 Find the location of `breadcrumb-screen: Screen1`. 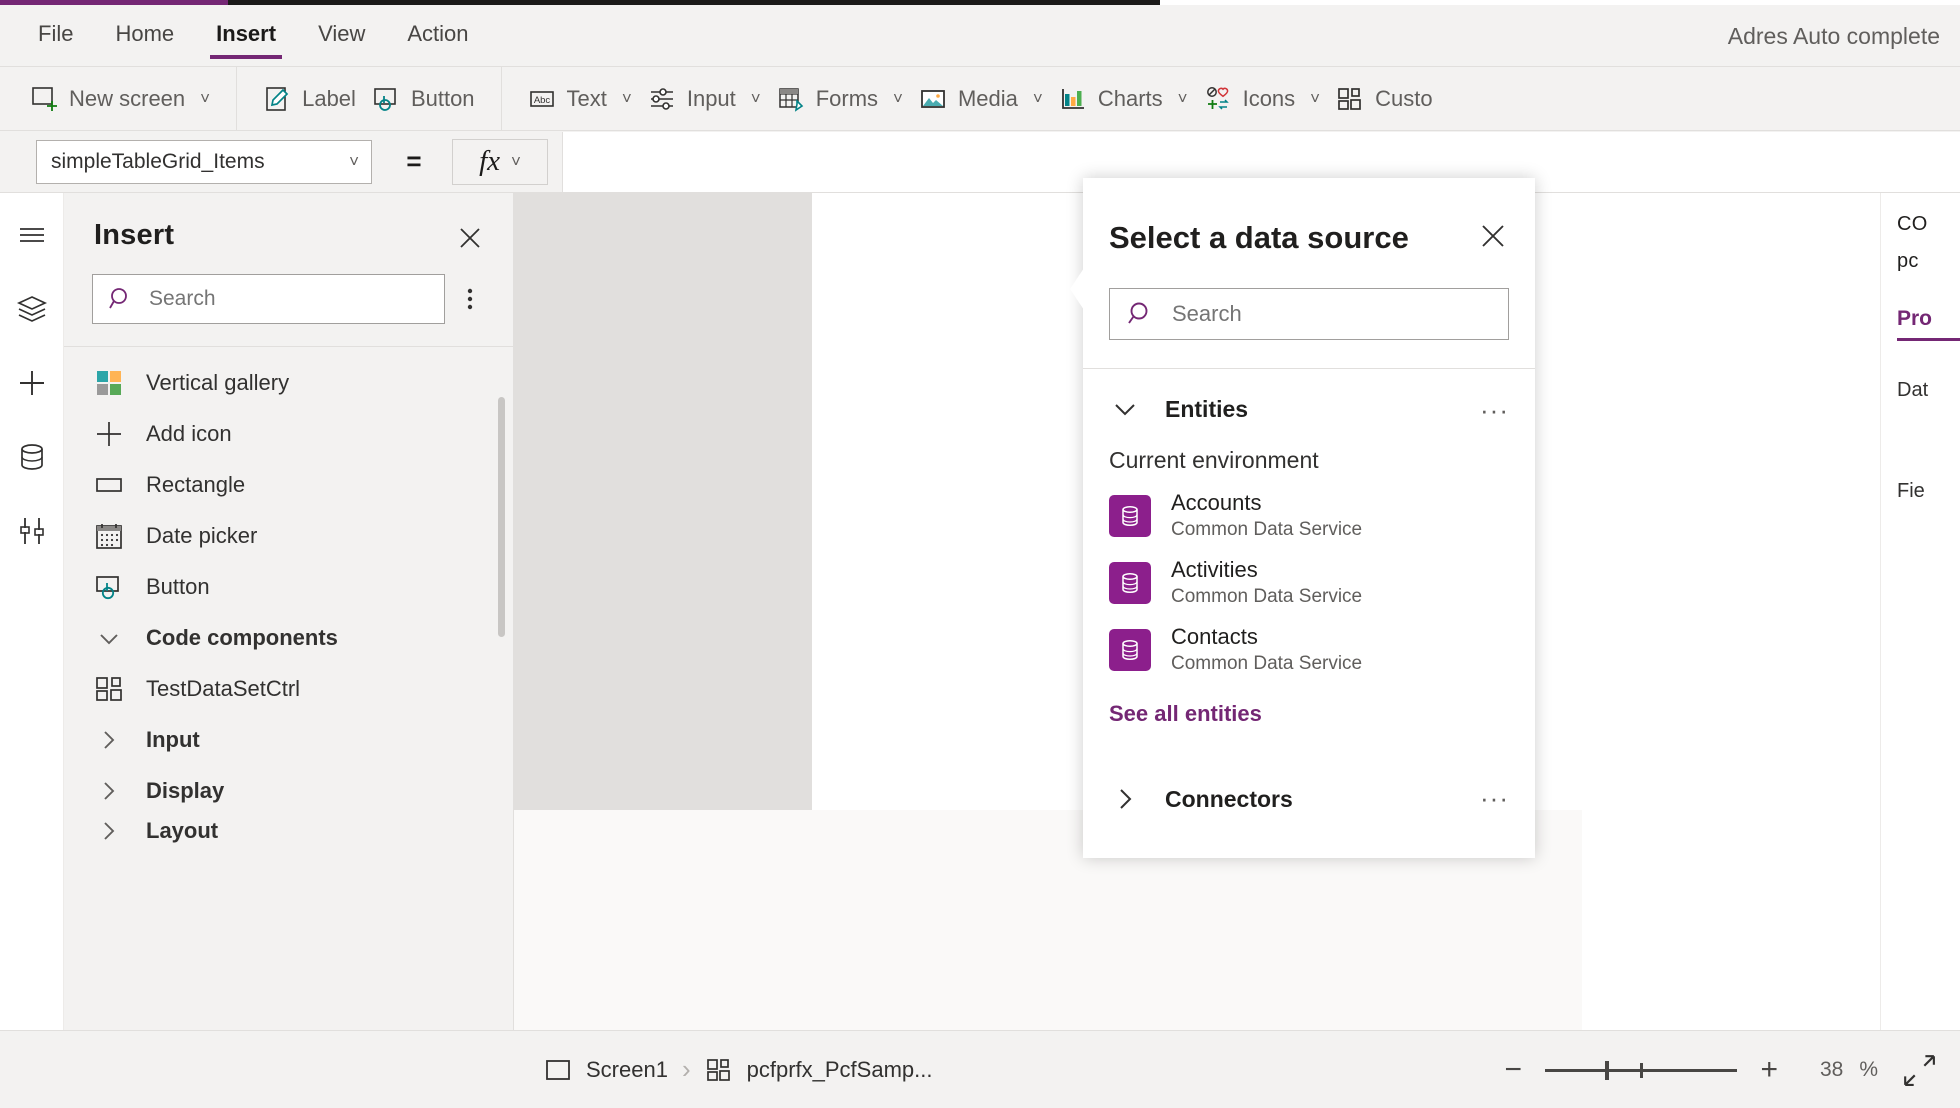

breadcrumb-screen: Screen1 is located at coordinates (591, 1070).